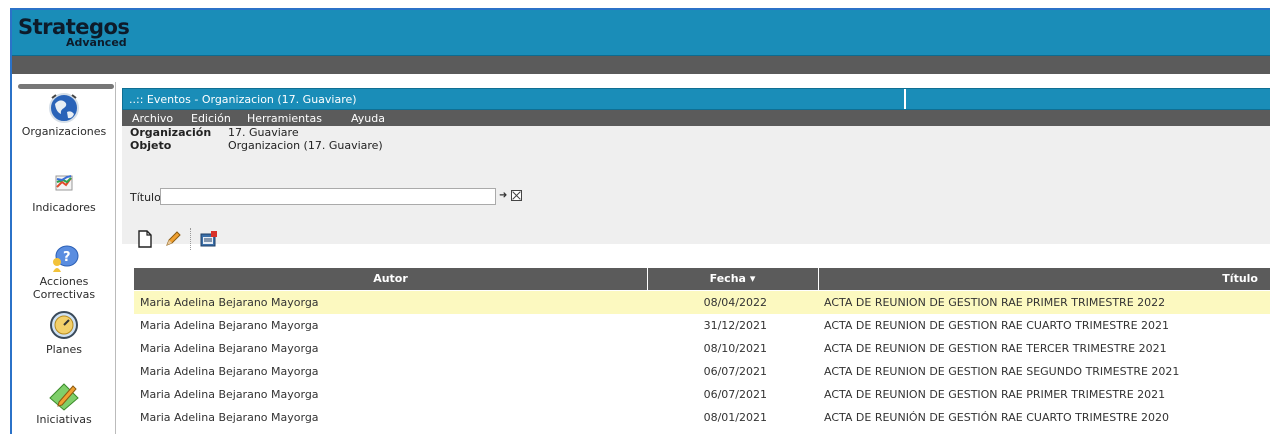  I want to click on sidebar-item-label: Planes, so click(64, 349).